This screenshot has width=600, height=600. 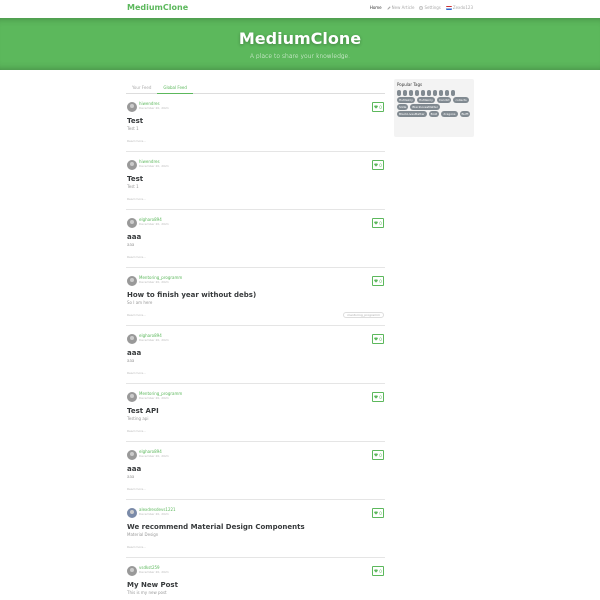 I want to click on tag-pill: Slide, so click(x=403, y=107).